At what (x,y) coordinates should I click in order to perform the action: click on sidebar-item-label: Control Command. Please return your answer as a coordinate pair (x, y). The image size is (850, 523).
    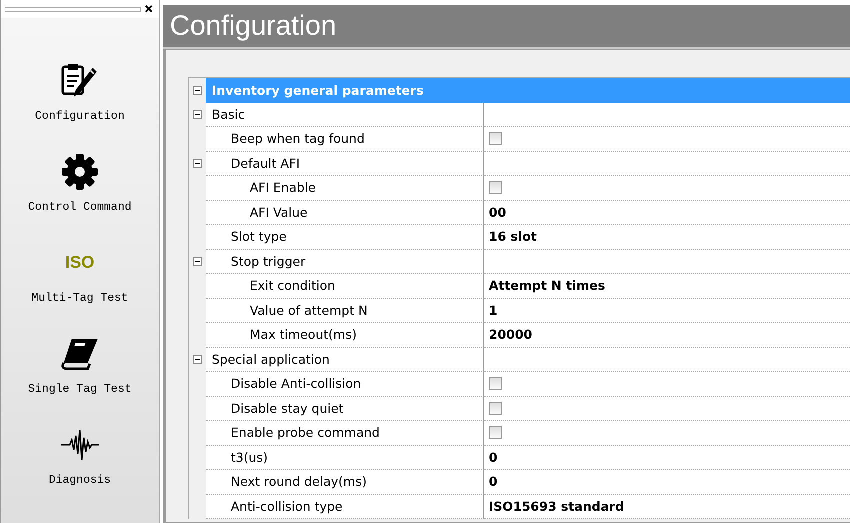
    Looking at the image, I should click on (80, 207).